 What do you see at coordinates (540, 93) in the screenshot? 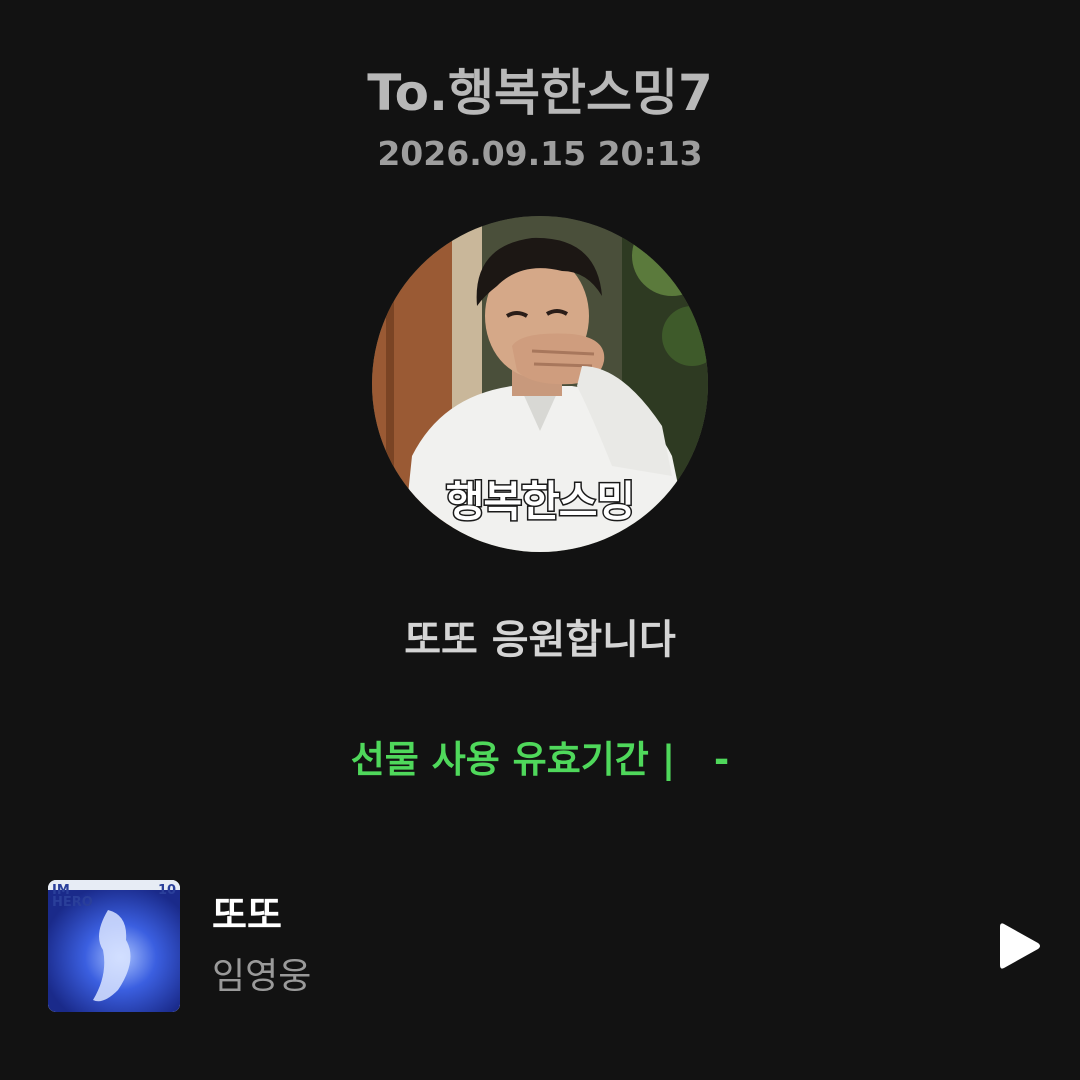
I see `recipient-title: To.행복한스밍7` at bounding box center [540, 93].